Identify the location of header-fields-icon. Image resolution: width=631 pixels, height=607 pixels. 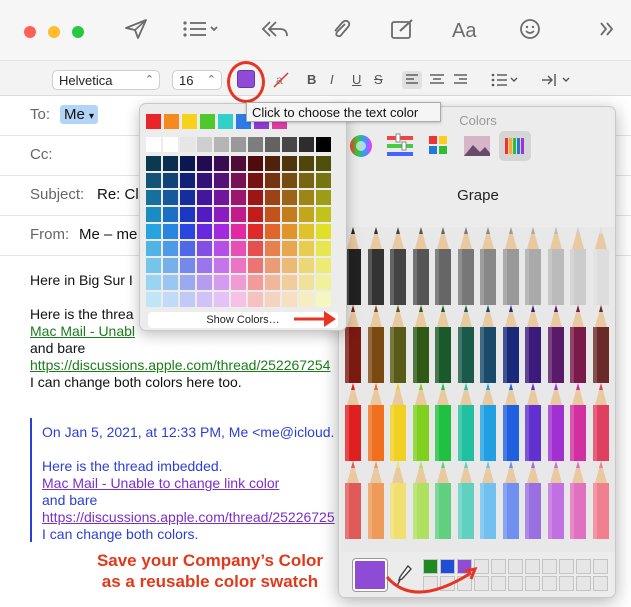
(202, 32).